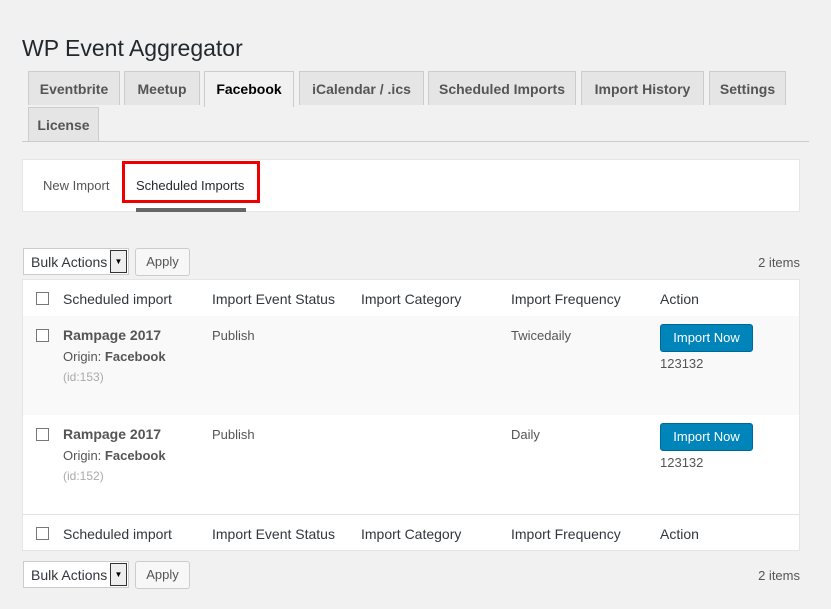 This screenshot has width=831, height=609. What do you see at coordinates (779, 262) in the screenshot?
I see `items-count-top: 2 items` at bounding box center [779, 262].